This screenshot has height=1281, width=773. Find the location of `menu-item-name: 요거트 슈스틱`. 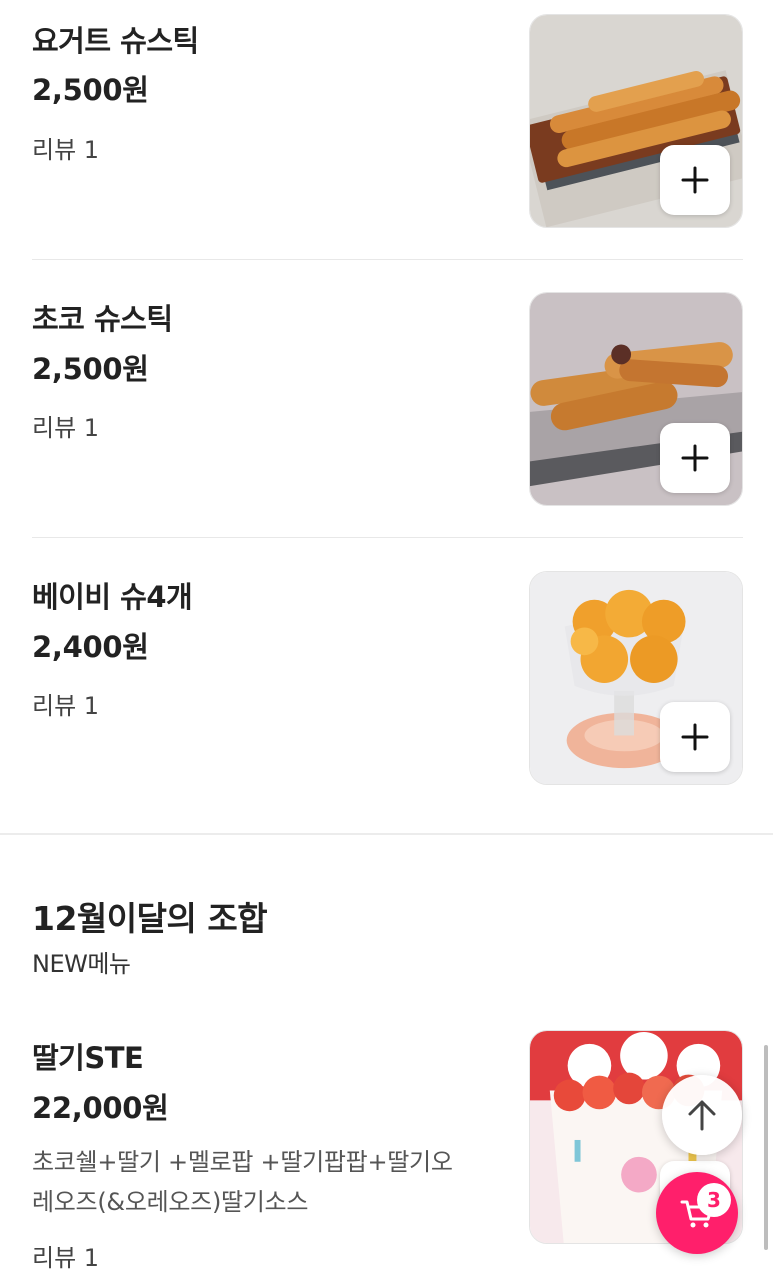

menu-item-name: 요거트 슈스틱 is located at coordinates (115, 41).